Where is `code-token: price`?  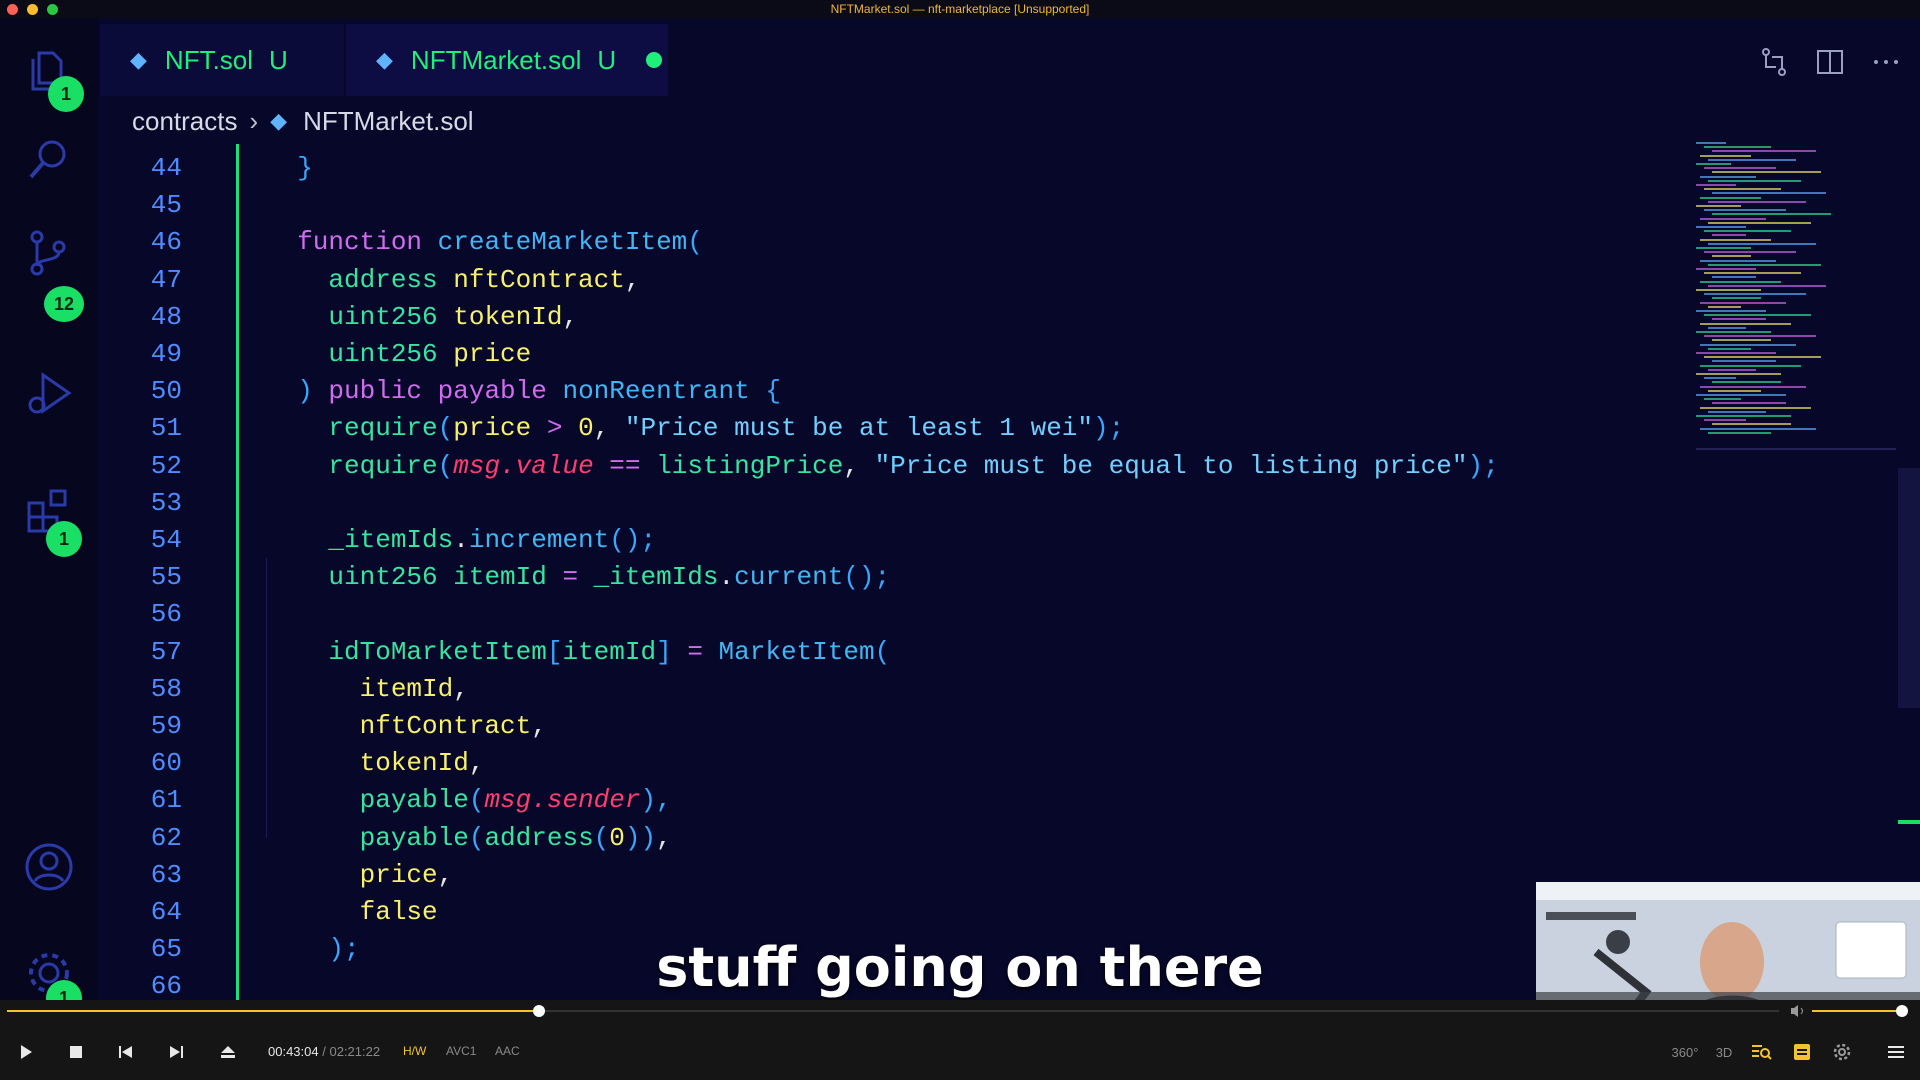 code-token: price is located at coordinates (500, 428).